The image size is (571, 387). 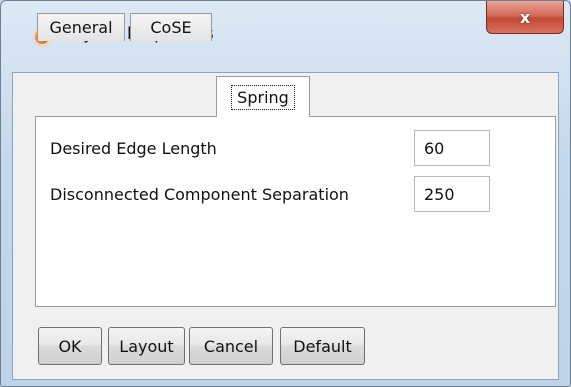 I want to click on tab-spring-label: Spring, so click(x=263, y=97).